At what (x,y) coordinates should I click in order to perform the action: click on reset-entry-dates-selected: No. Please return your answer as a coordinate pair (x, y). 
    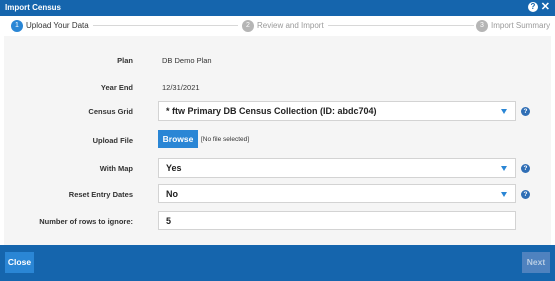
    Looking at the image, I should click on (172, 194).